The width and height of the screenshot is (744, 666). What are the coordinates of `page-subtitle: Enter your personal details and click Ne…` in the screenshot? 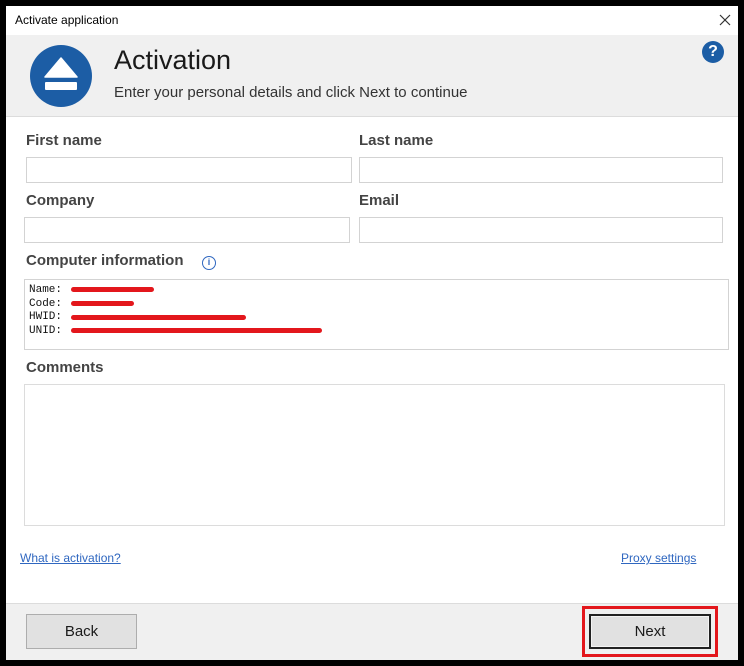 It's located at (291, 92).